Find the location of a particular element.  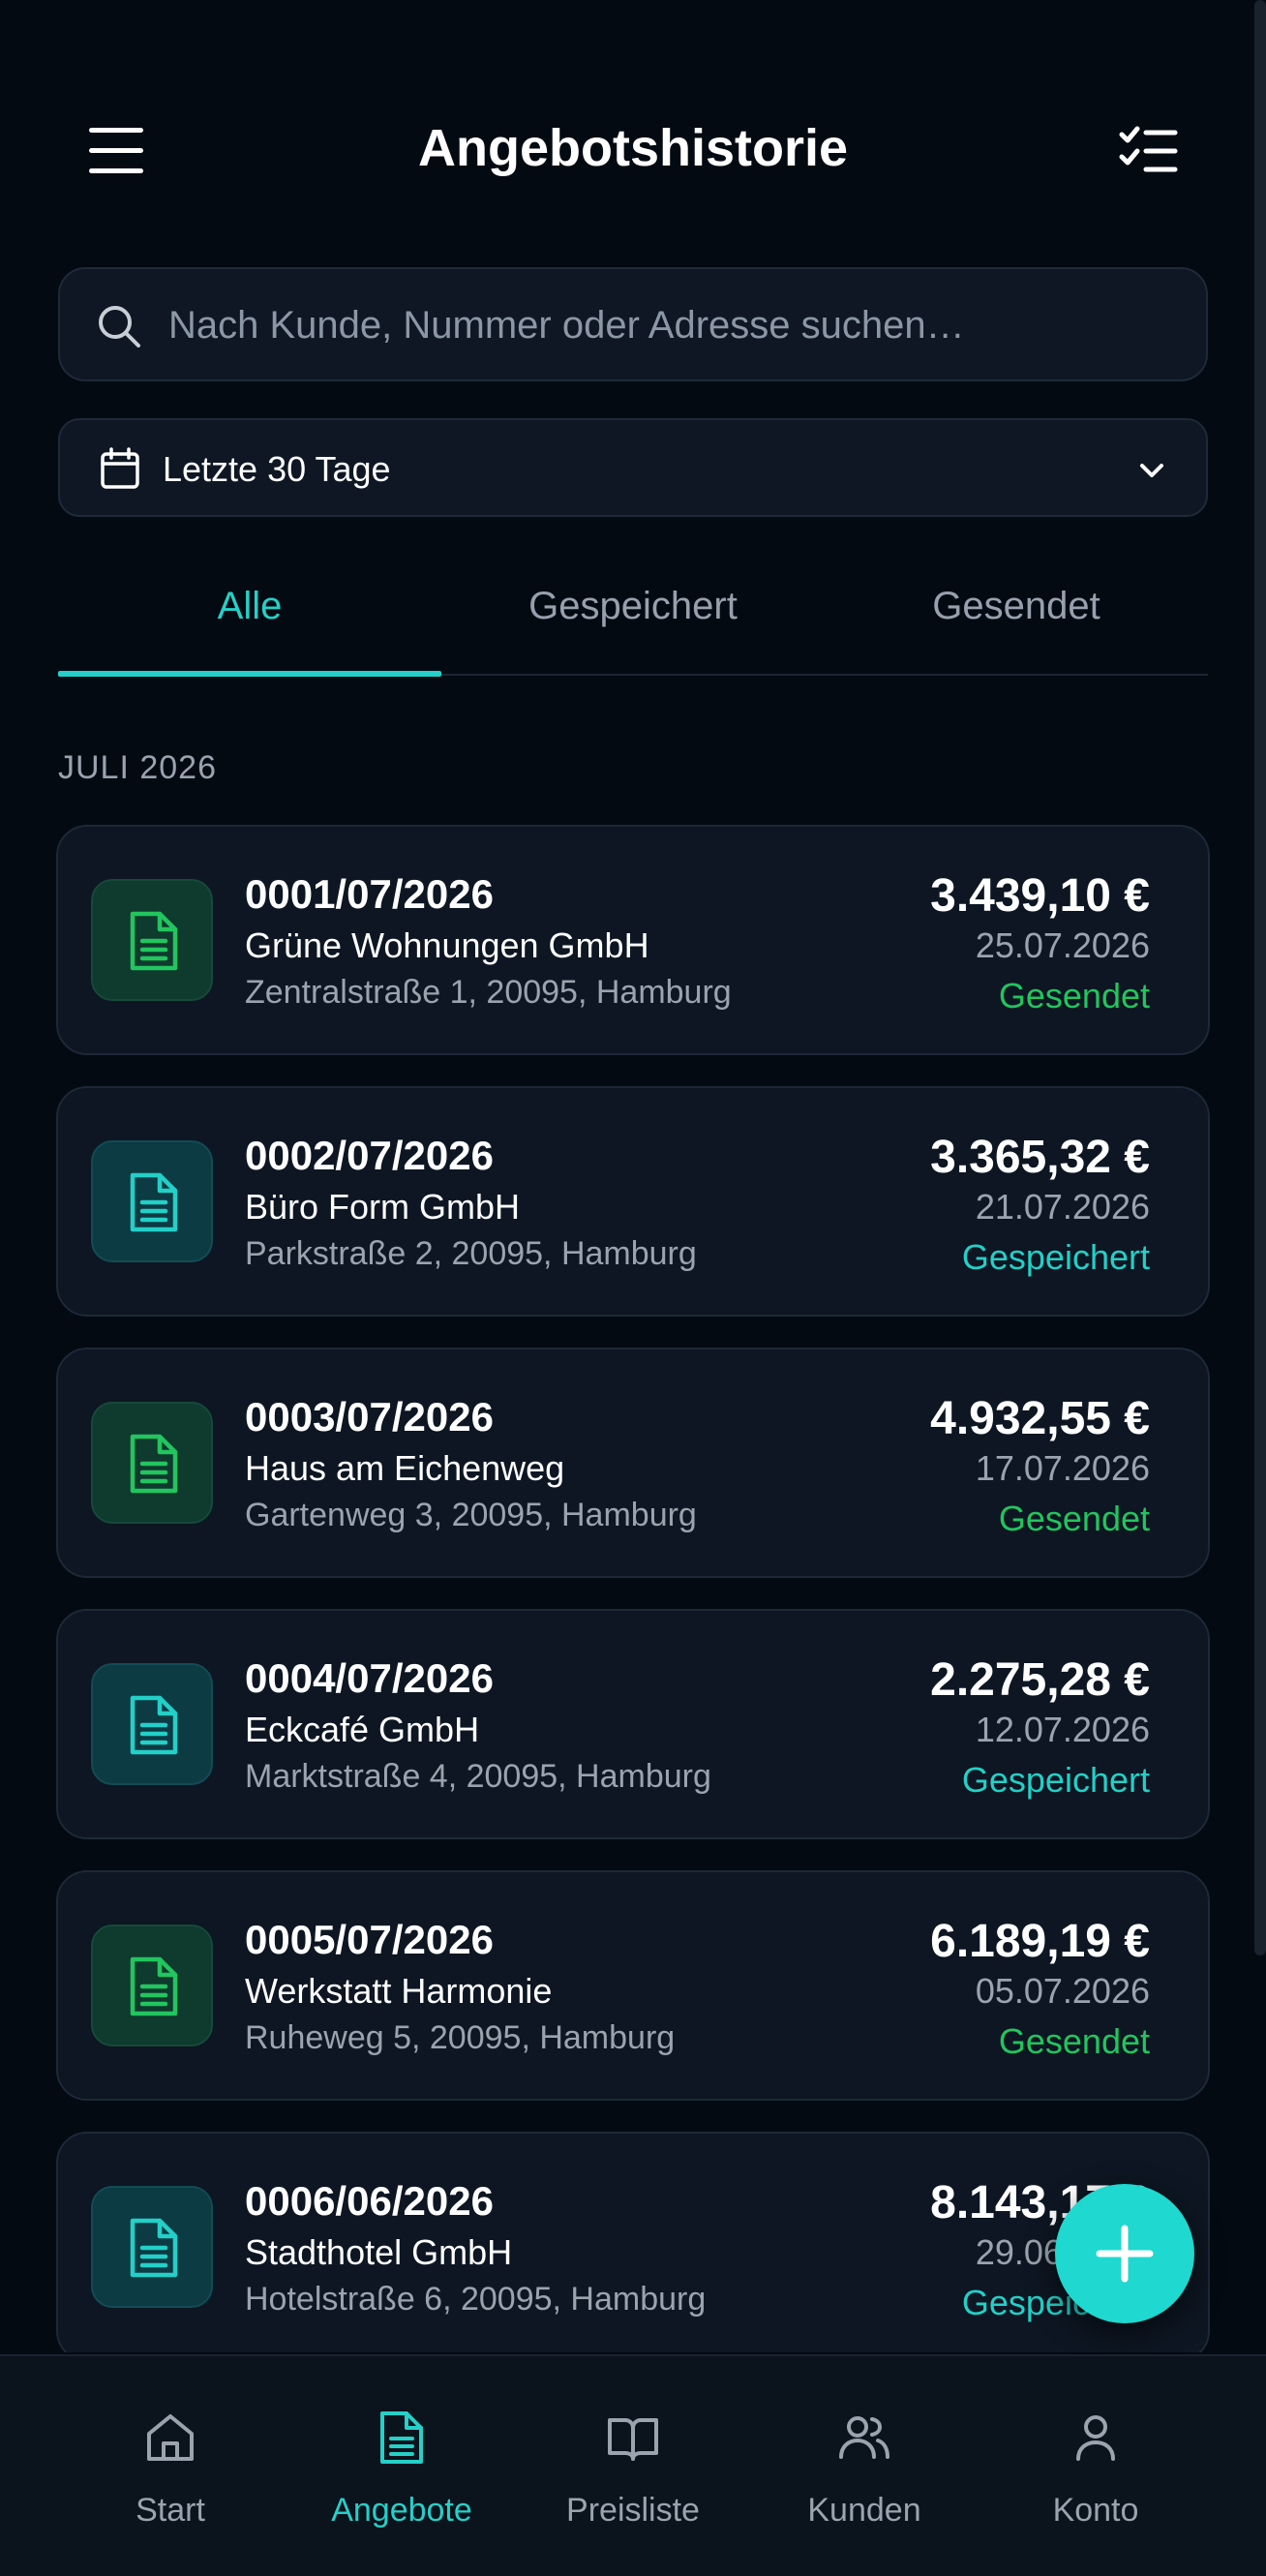

offer-amount: 6.189,19 € is located at coordinates (1040, 1942).